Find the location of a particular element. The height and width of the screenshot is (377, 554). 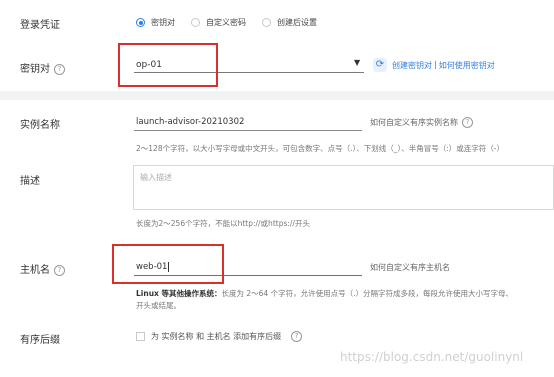

hostname-help: 如何自定义有序主机名 is located at coordinates (410, 267).